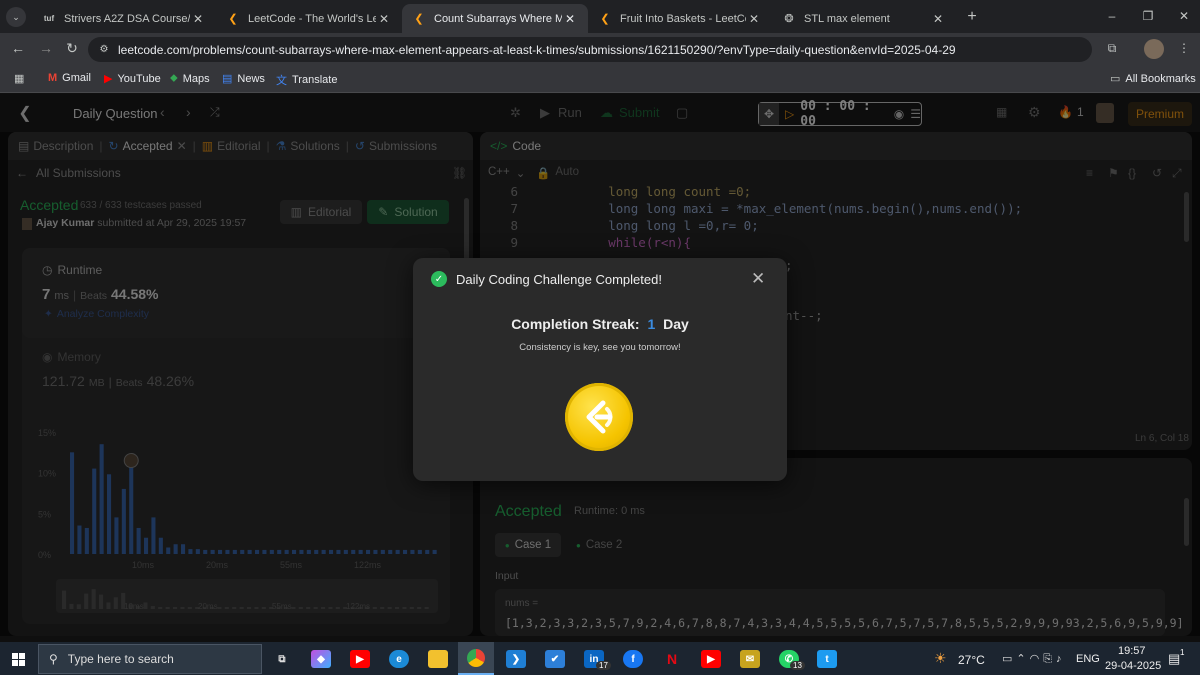  Describe the element at coordinates (1182, 652) in the screenshot. I see `notification-badge: 1` at that location.